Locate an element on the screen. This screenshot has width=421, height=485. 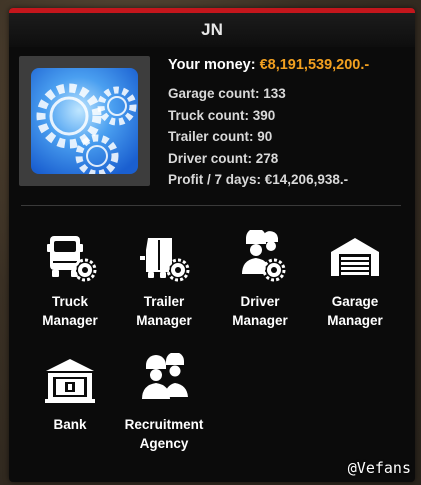
truck-count: Truck count: 390 is located at coordinates (222, 115).